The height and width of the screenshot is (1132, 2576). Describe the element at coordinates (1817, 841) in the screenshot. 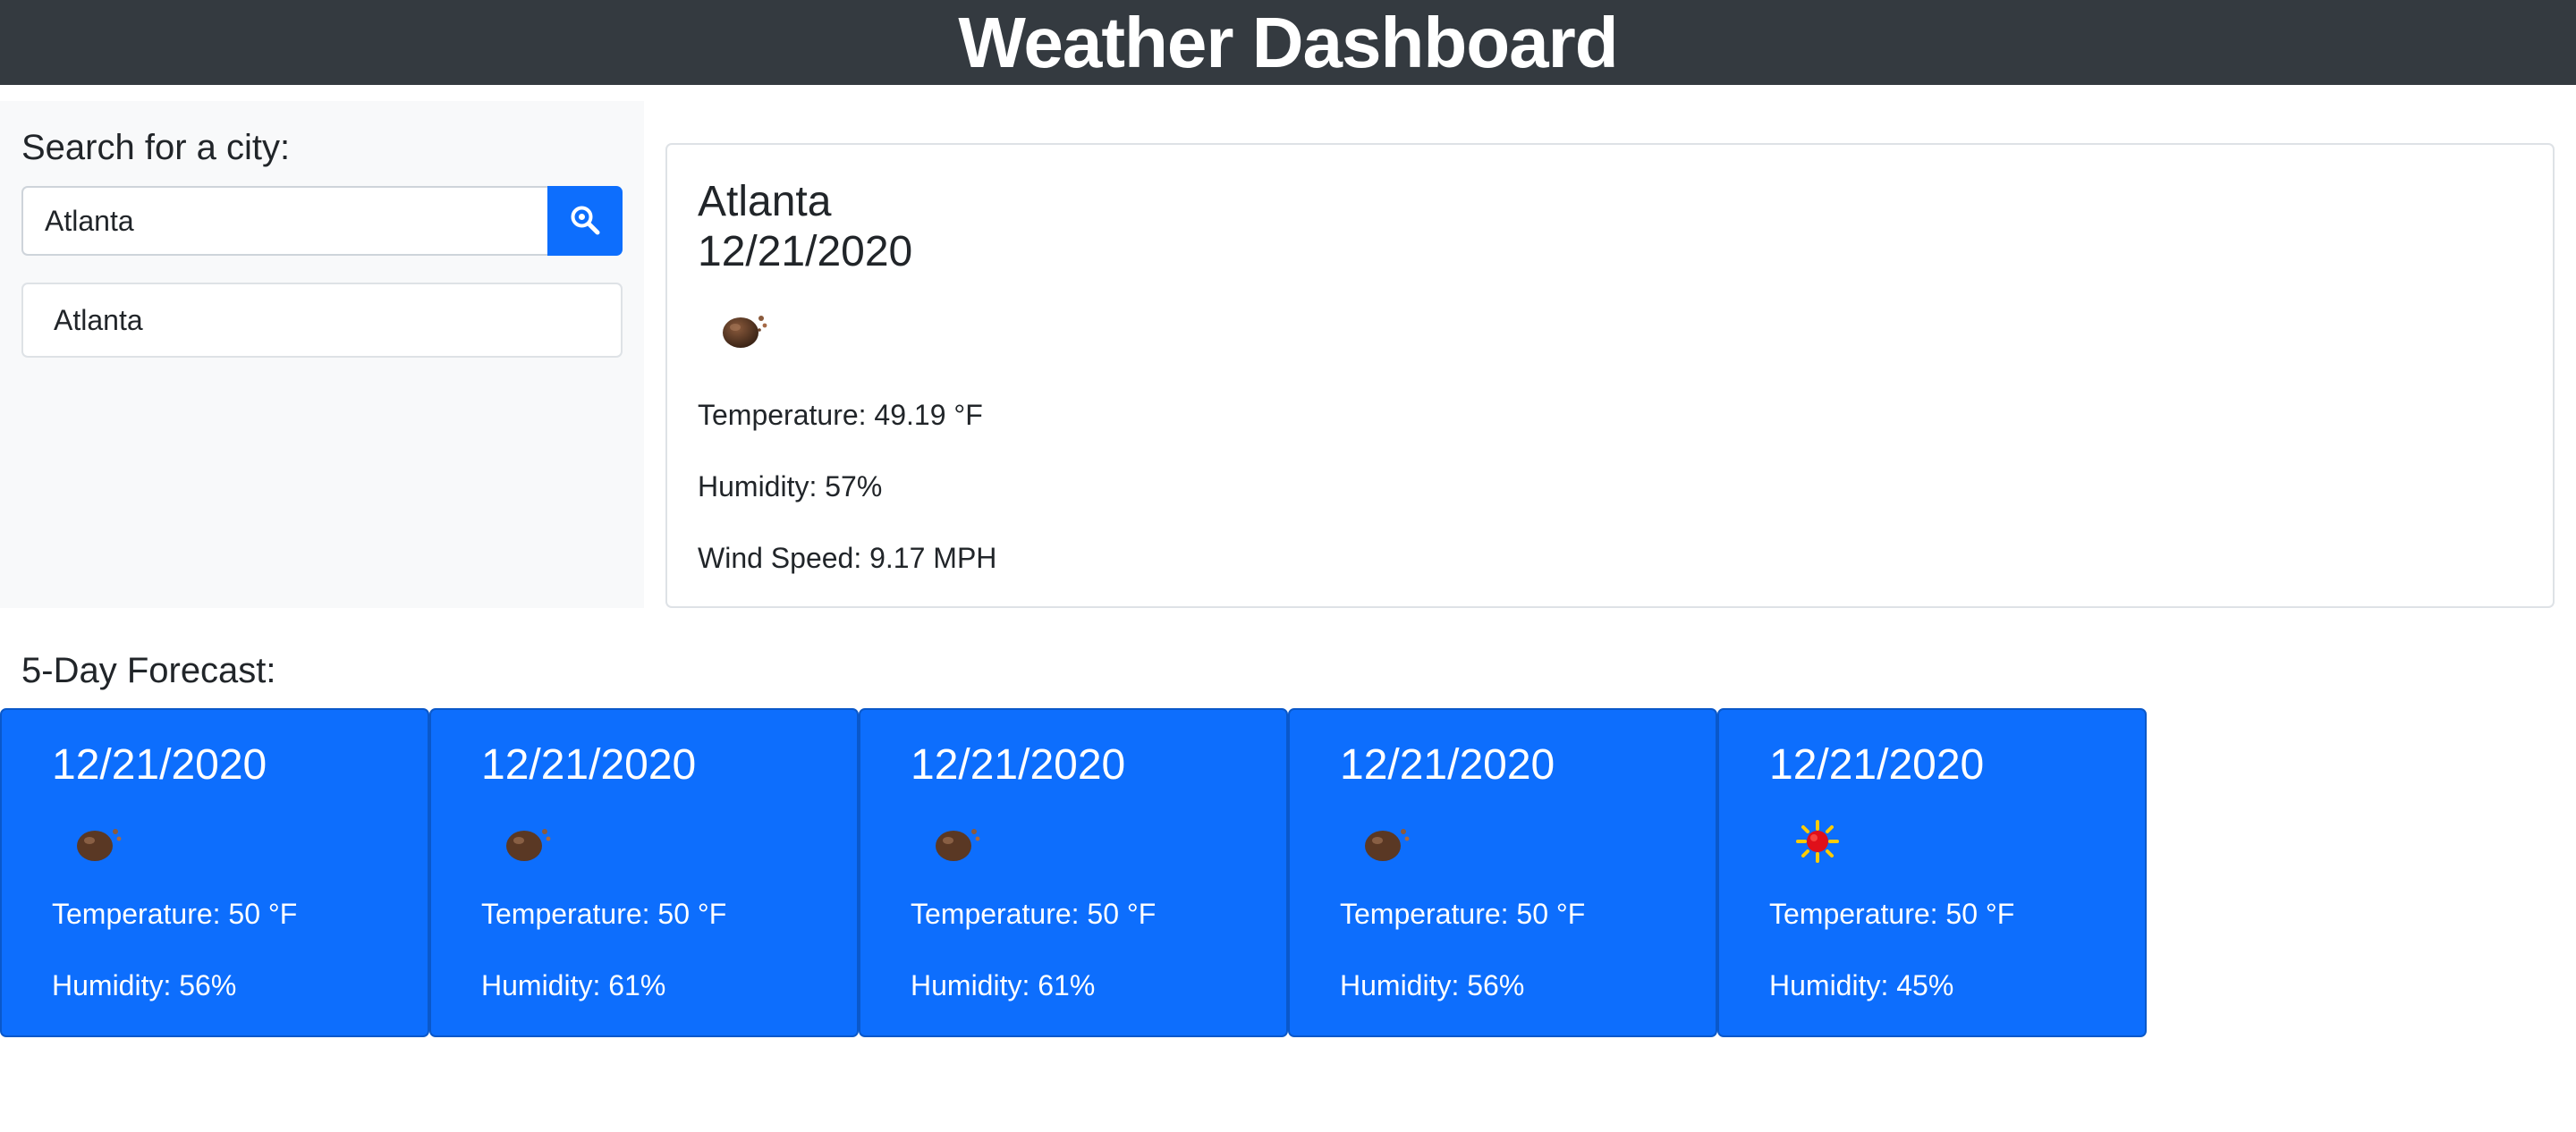

I see `sun-icon` at that location.